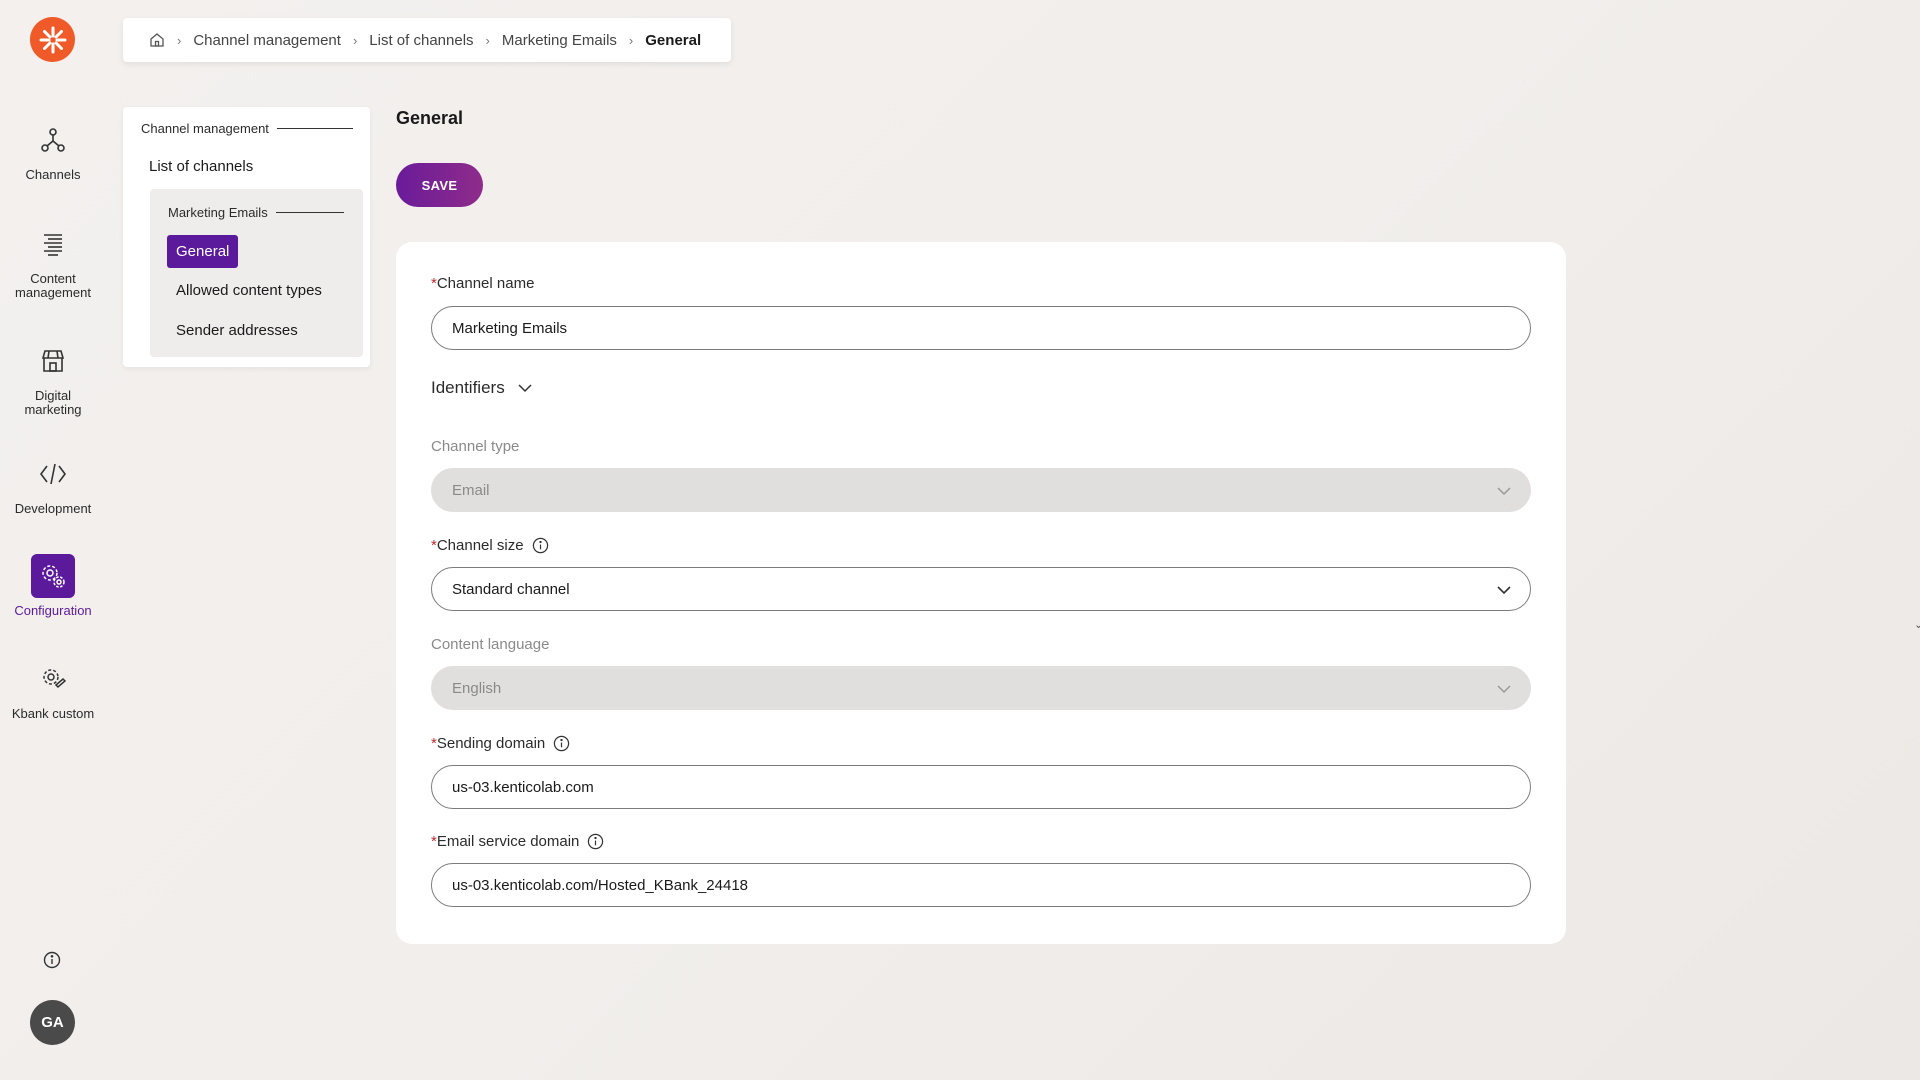 This screenshot has height=1080, width=1920. What do you see at coordinates (468, 387) in the screenshot?
I see `identifiers-label: Identifiers` at bounding box center [468, 387].